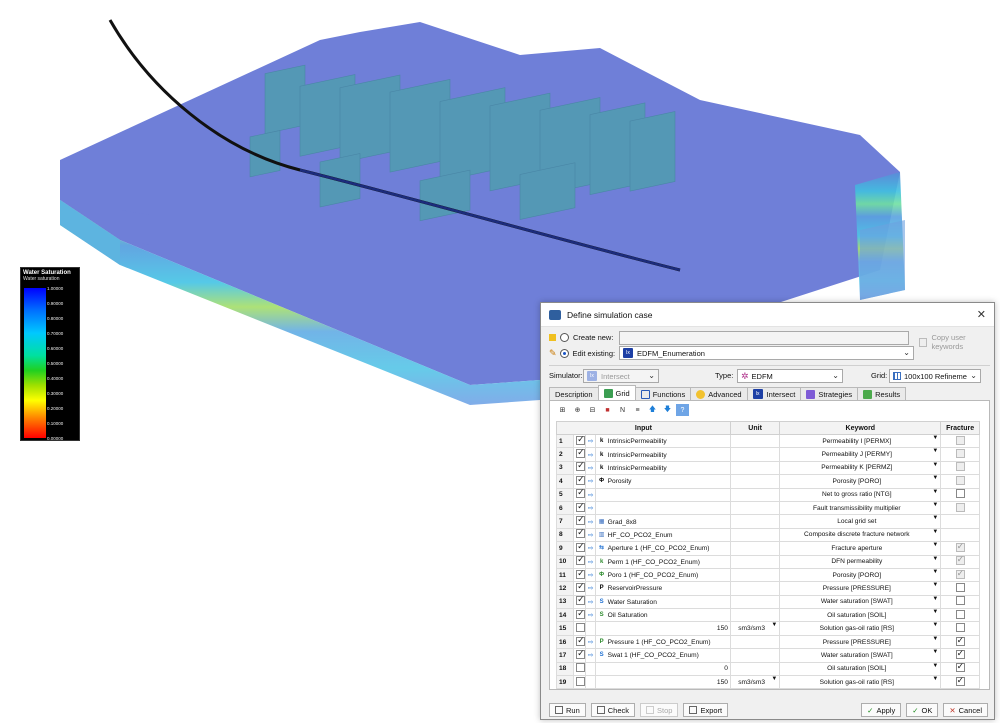 The image size is (1000, 723). What do you see at coordinates (981, 314) in the screenshot?
I see `close-icon: ✕` at bounding box center [981, 314].